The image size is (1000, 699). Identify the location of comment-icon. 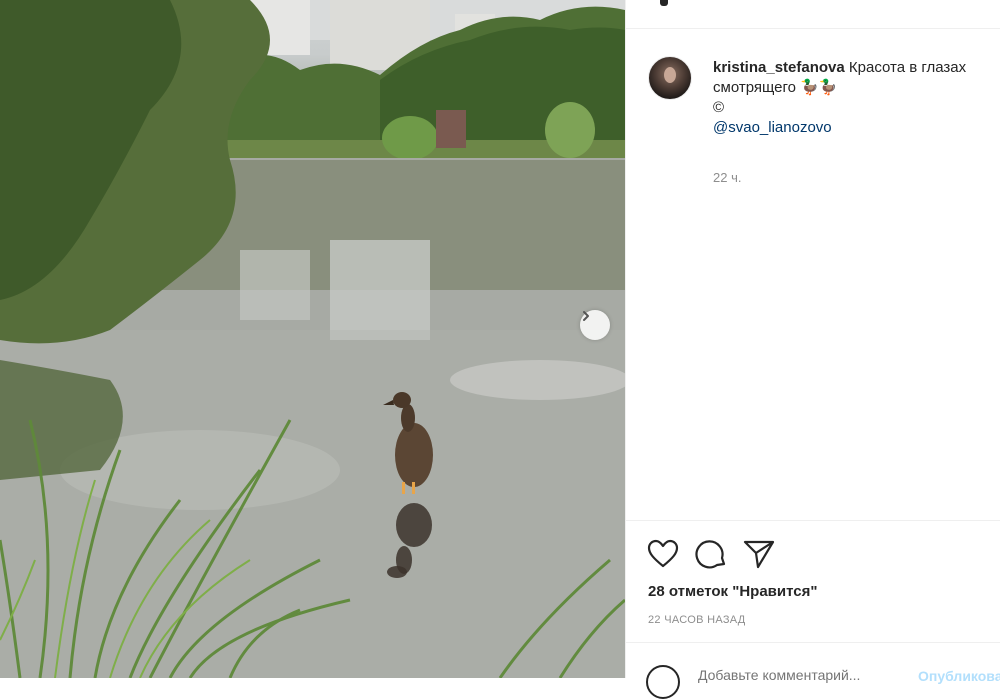
(710, 554).